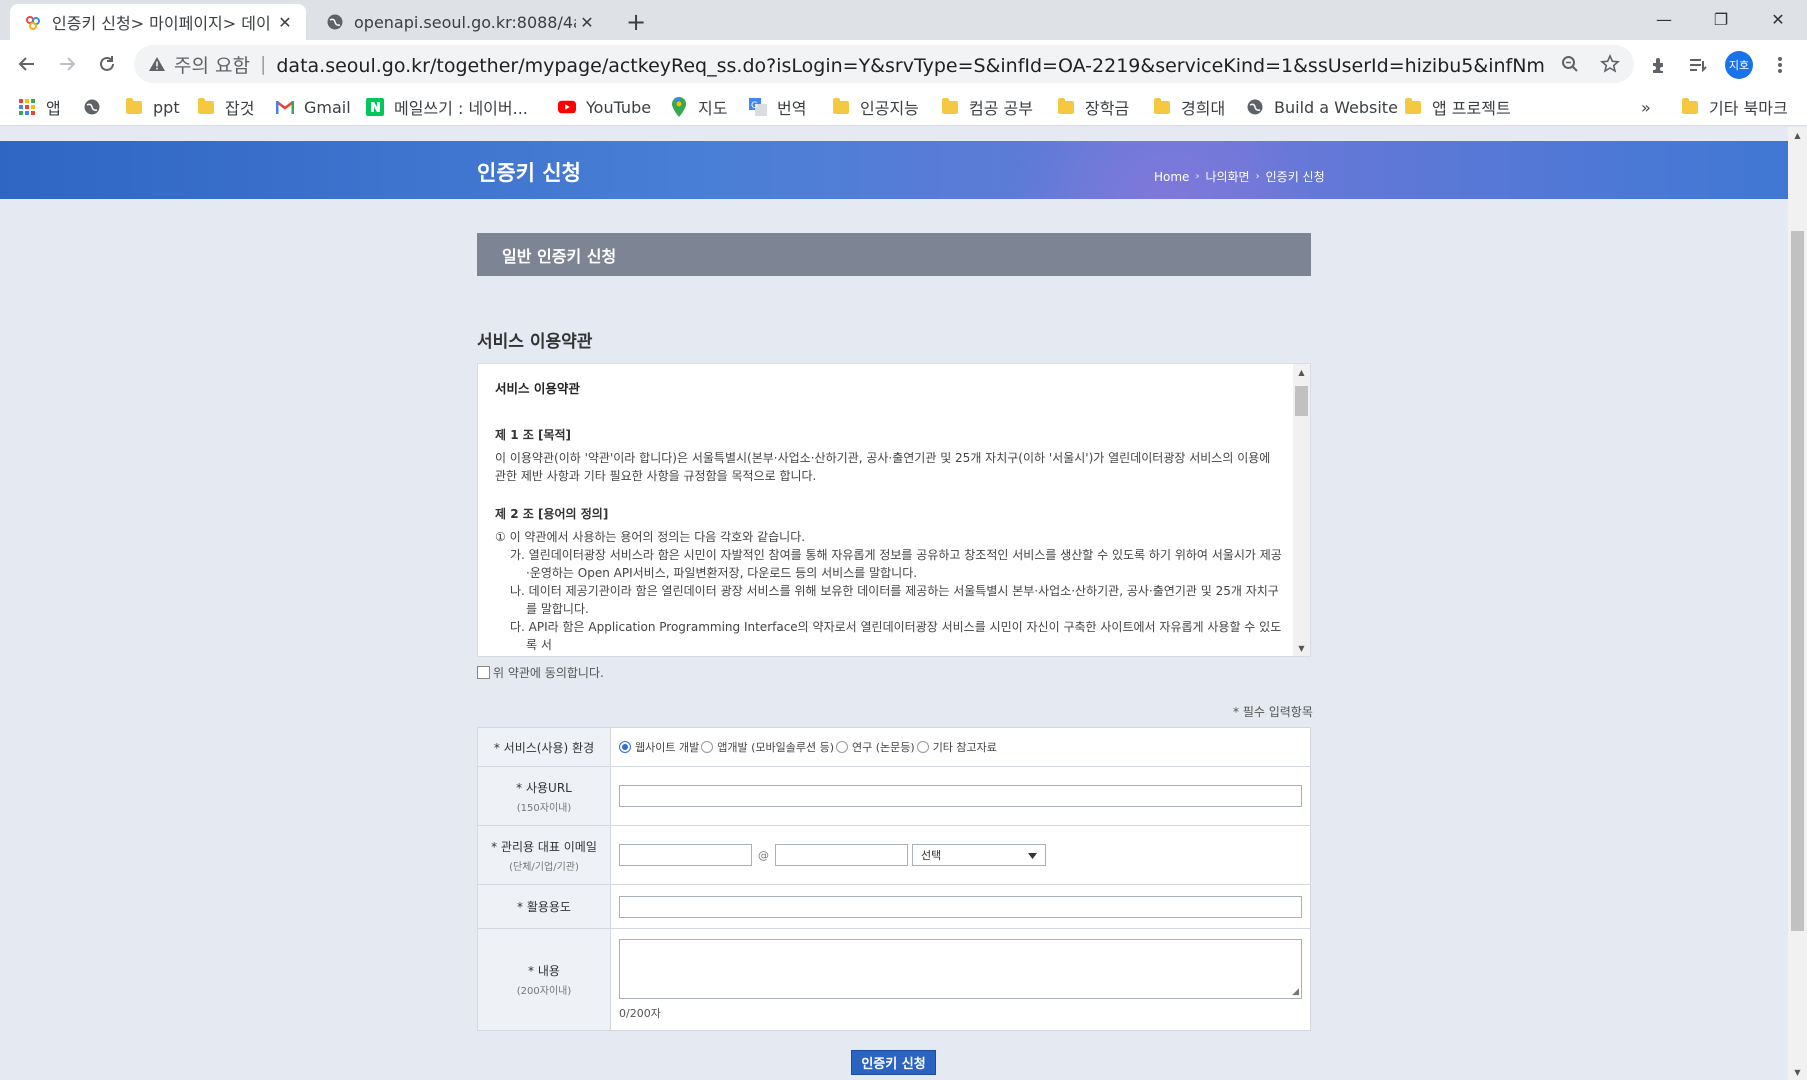 This screenshot has width=1807, height=1080. Describe the element at coordinates (327, 107) in the screenshot. I see `bookmark-label: Gmail` at that location.